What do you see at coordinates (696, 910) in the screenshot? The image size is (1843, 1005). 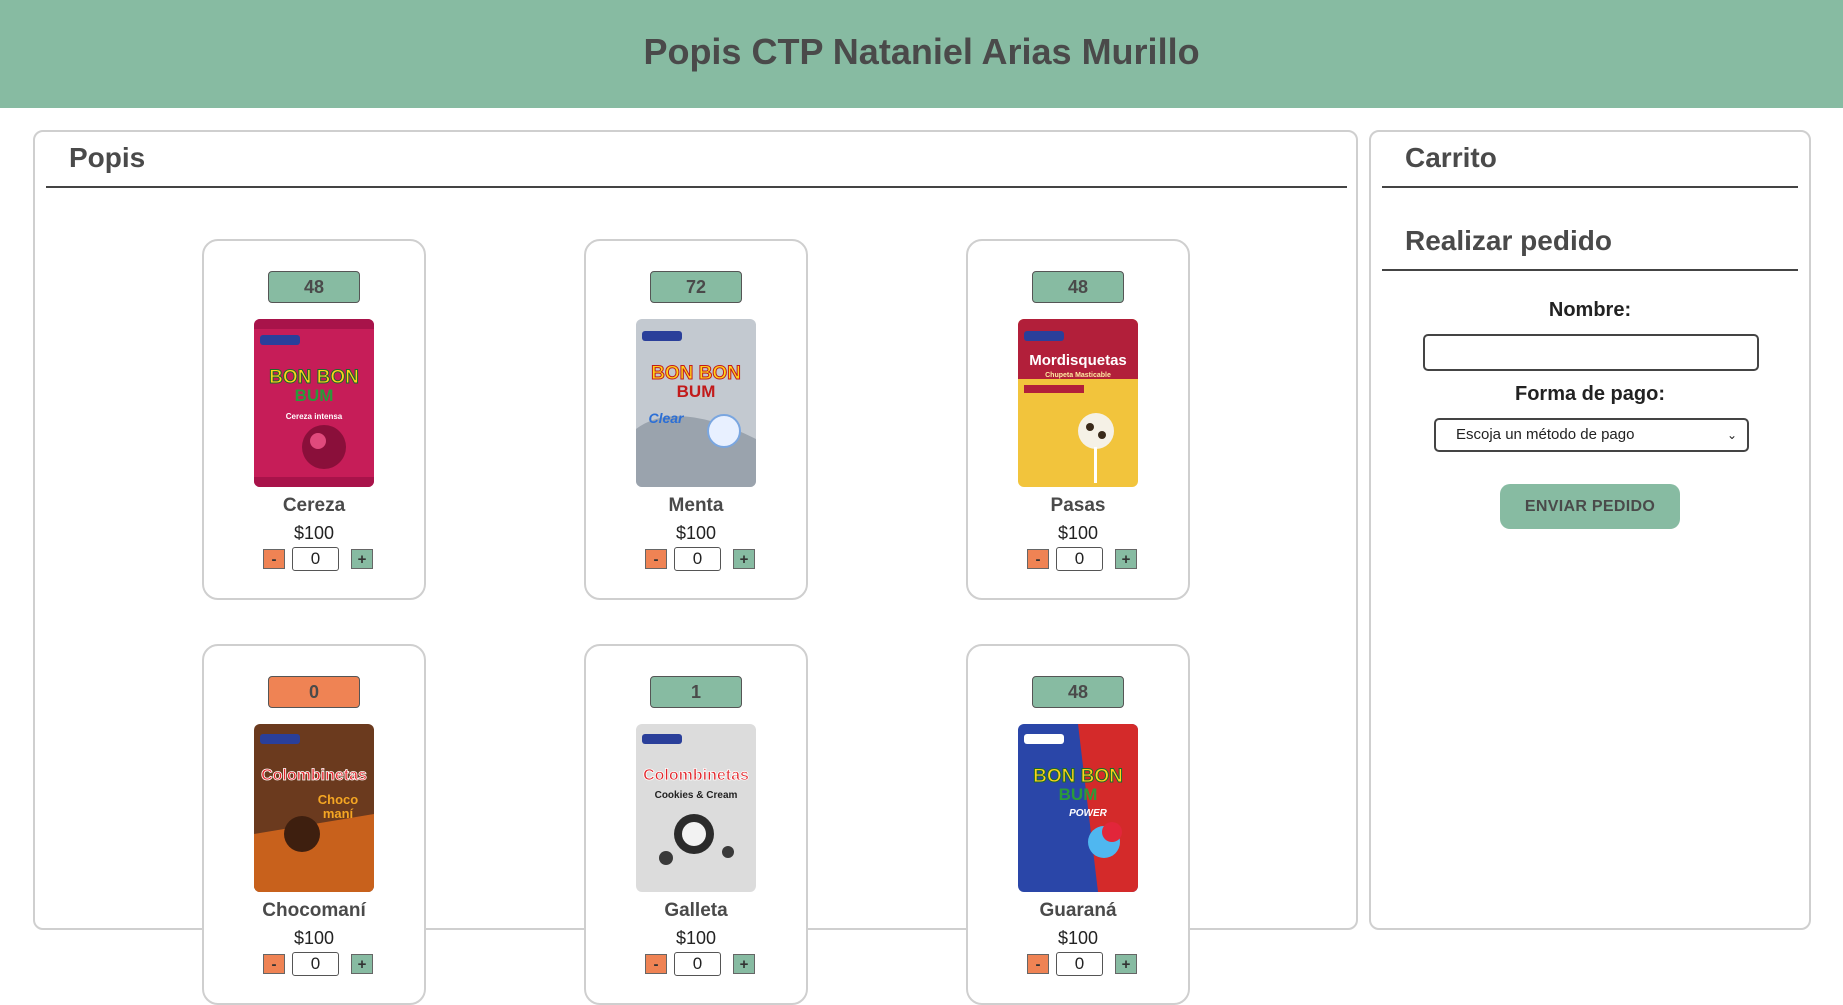 I see `product-name: Galleta` at bounding box center [696, 910].